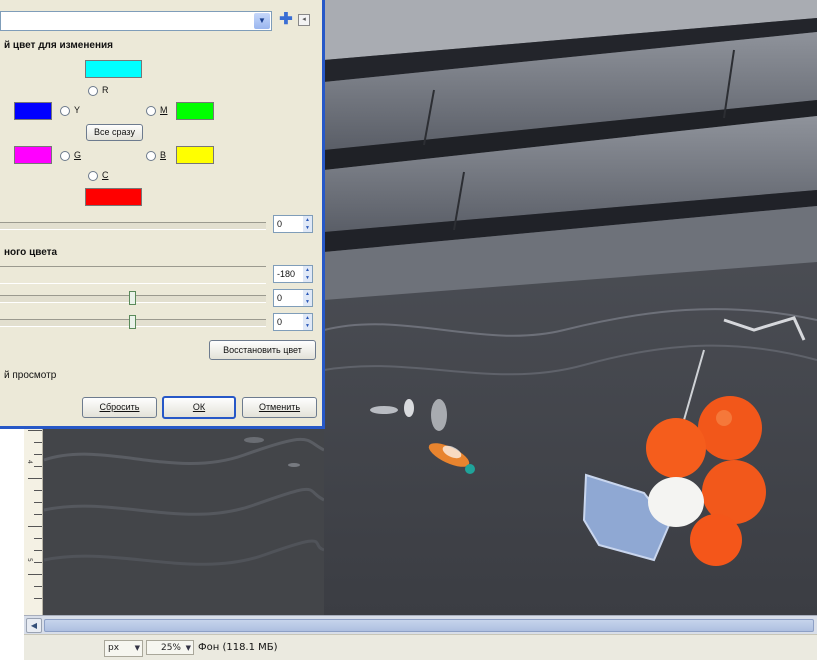  I want to click on unit-value: px, so click(114, 648).